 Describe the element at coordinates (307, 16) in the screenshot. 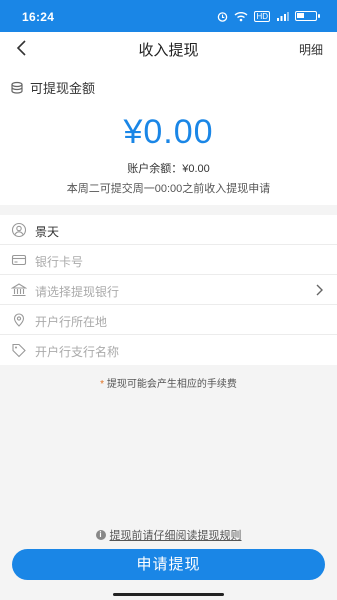

I see `battery-icon` at that location.